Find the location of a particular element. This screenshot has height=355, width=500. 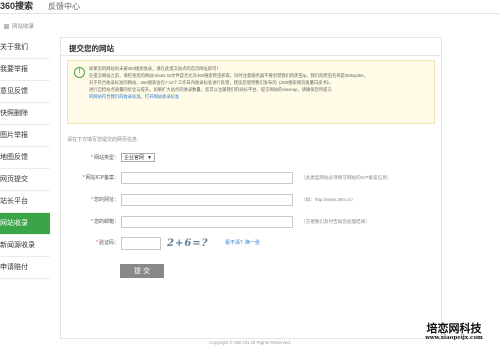

email-hint: （方便我们及时告知您处理结果） is located at coordinates (335, 221).